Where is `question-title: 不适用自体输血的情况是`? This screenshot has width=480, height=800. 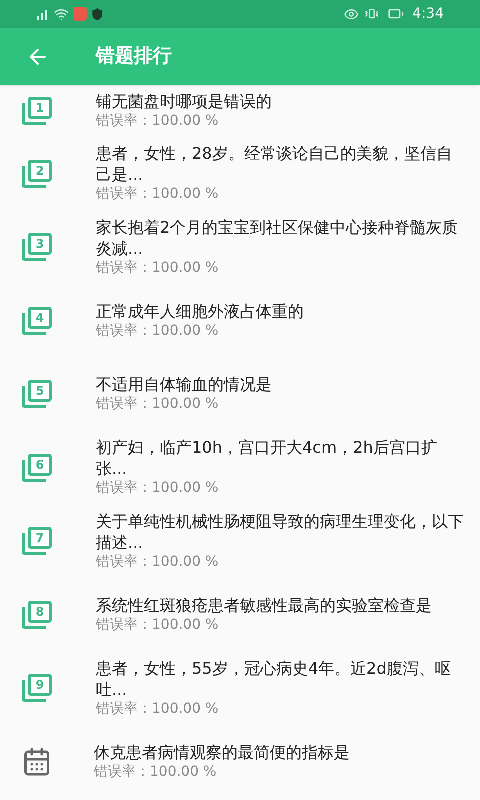
question-title: 不适用自体输血的情况是 is located at coordinates (184, 385).